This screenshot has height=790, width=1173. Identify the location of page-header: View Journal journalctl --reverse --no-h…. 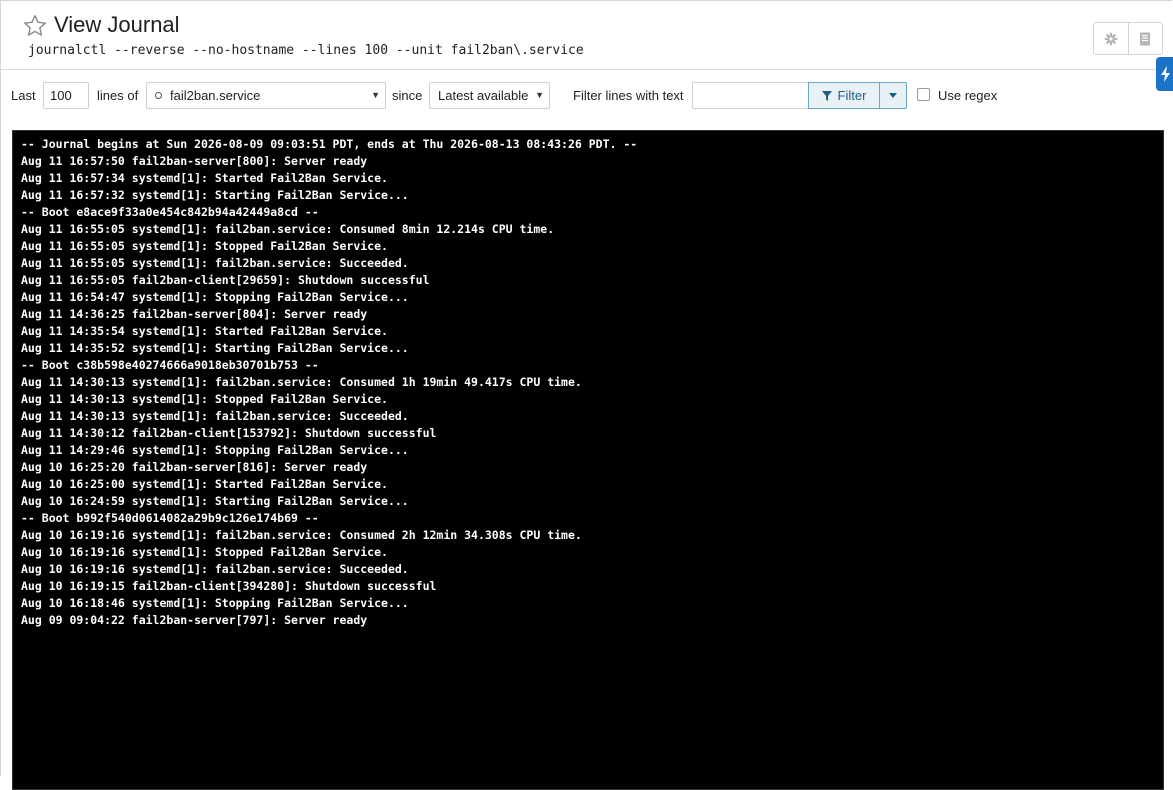
(587, 35).